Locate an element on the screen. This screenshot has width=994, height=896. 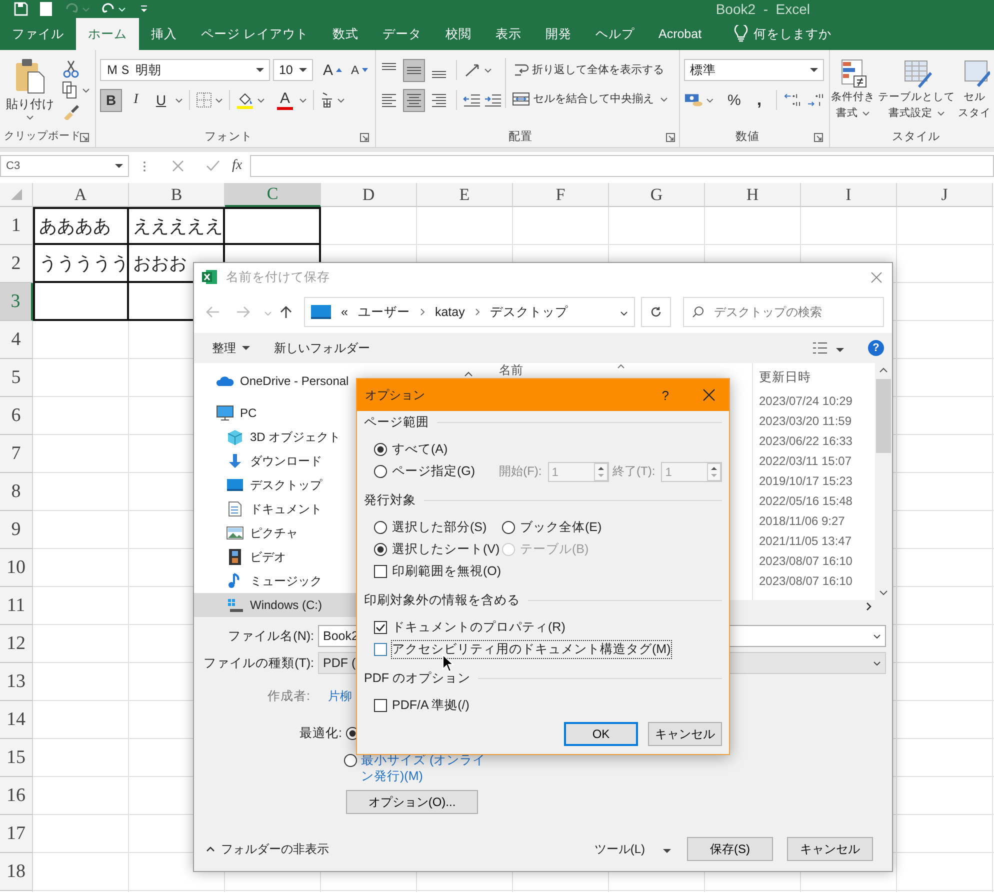
ribbon-tab: ヘルプ is located at coordinates (614, 34).